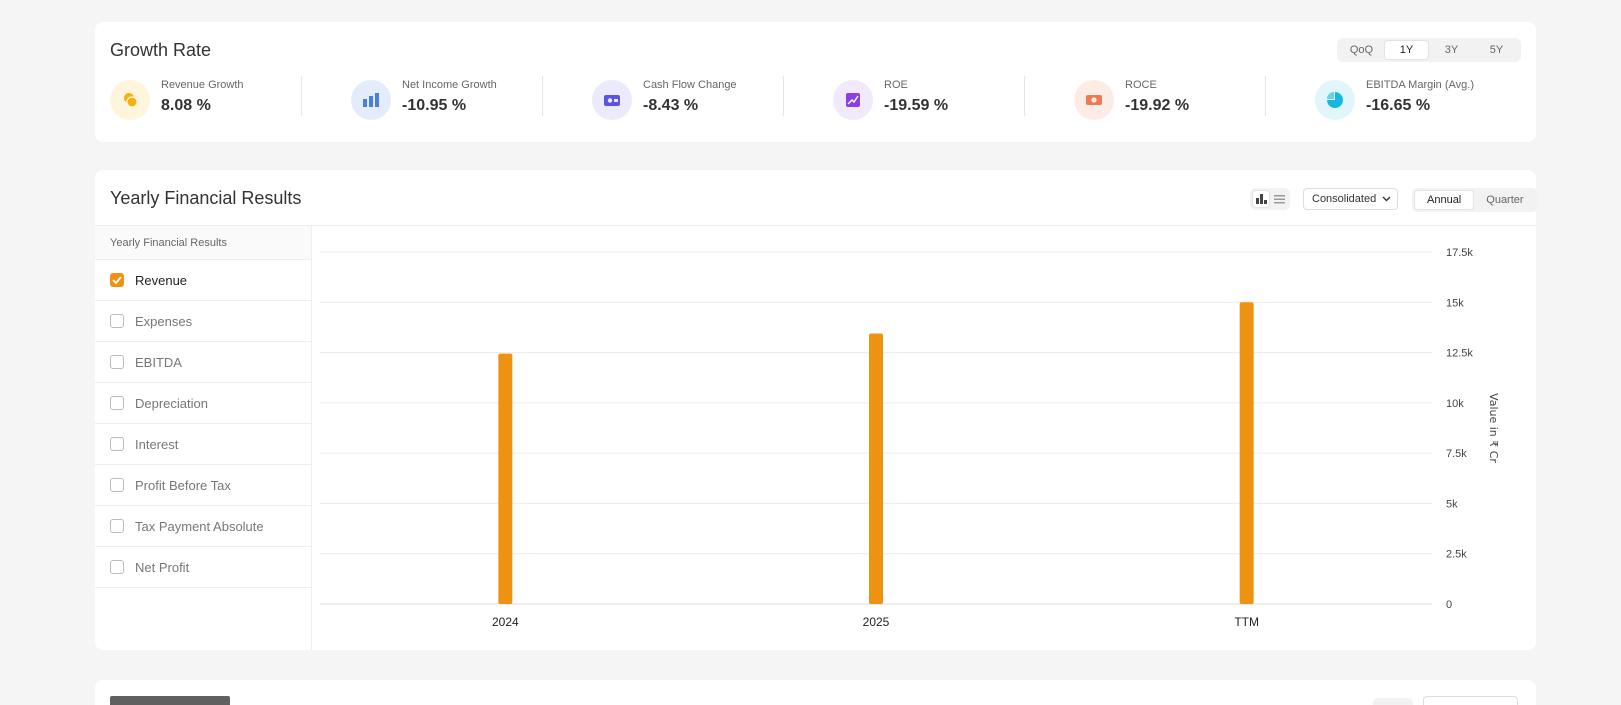 Image resolution: width=1621 pixels, height=705 pixels. I want to click on metric-option-profit-before-tax: Profit Before Tax, so click(203, 485).